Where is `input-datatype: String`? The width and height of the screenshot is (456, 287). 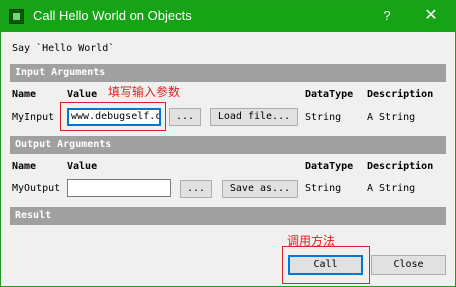
input-datatype: String is located at coordinates (323, 117).